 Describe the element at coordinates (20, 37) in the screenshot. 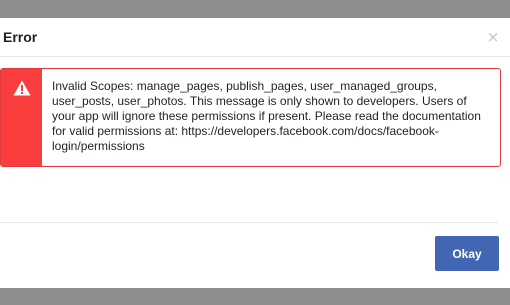

I see `dialog-title: Error` at that location.